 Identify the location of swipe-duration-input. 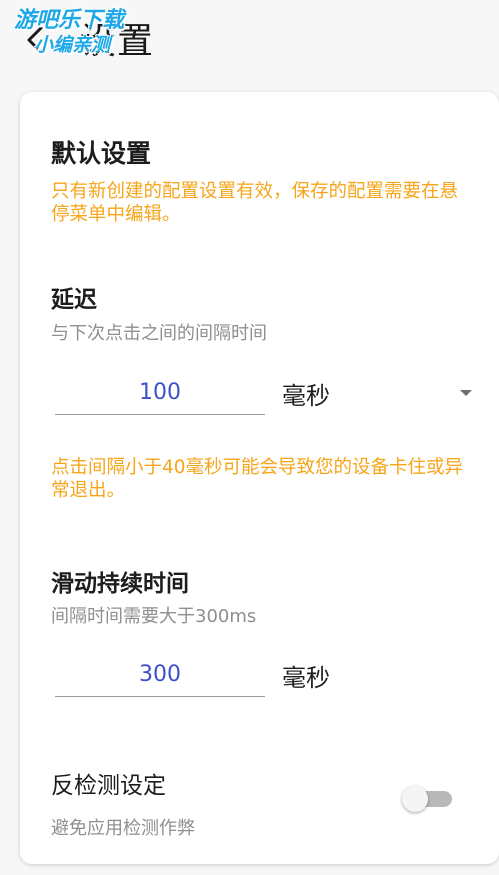
(160, 674).